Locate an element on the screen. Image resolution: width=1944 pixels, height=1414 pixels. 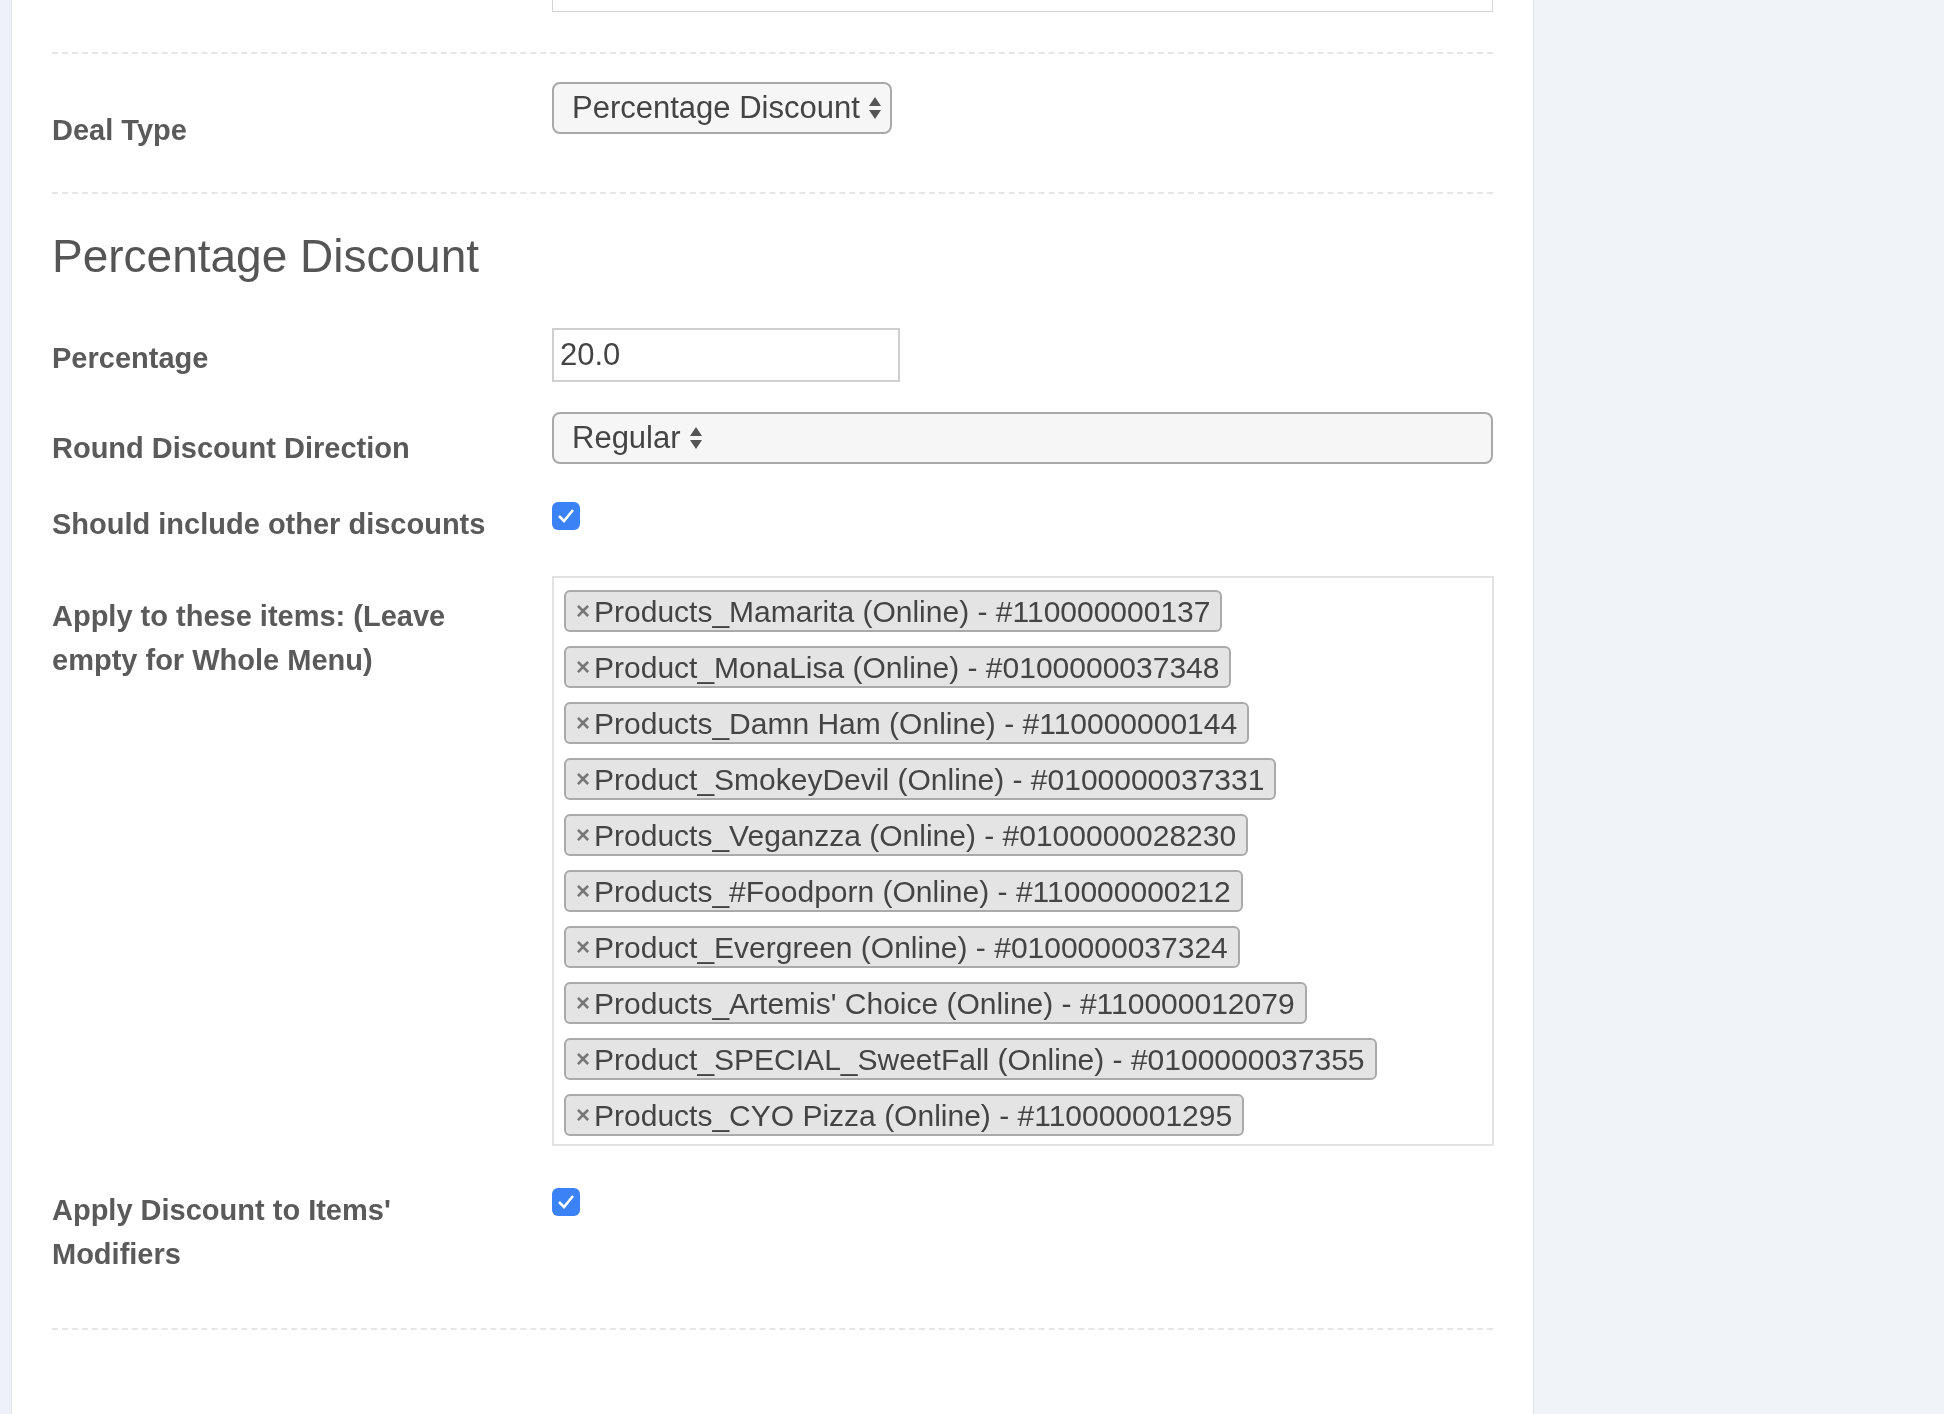
tag-label: Products_Artemis' Choice (Online) - #110000012079 is located at coordinates (944, 1003).